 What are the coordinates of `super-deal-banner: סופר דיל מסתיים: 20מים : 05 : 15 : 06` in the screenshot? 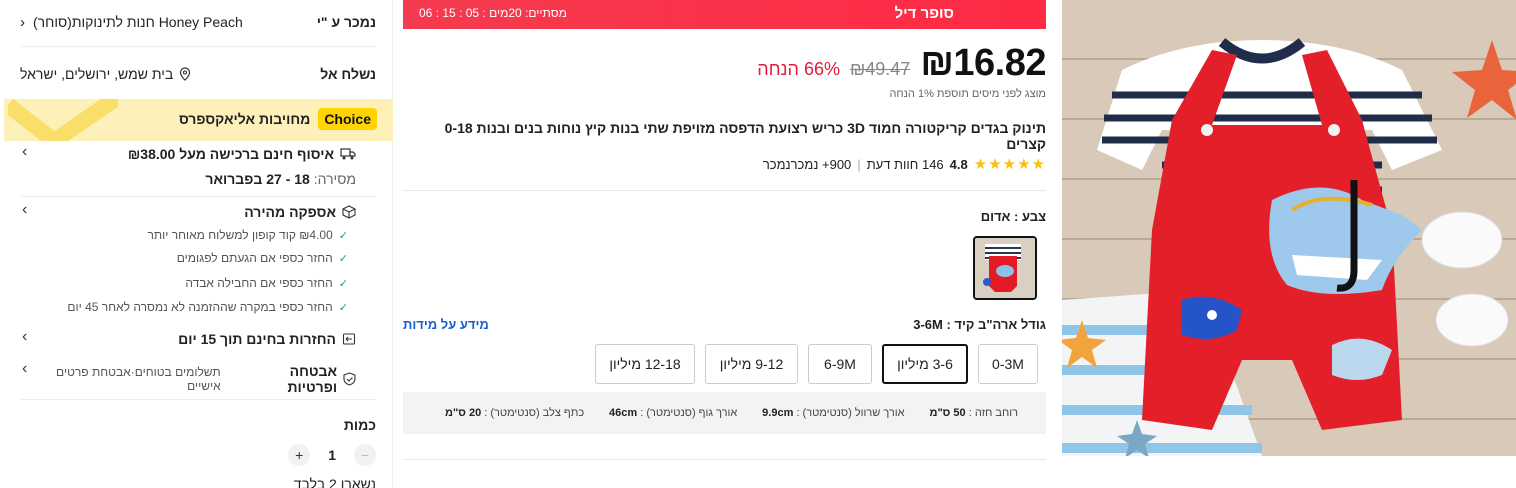 It's located at (724, 14).